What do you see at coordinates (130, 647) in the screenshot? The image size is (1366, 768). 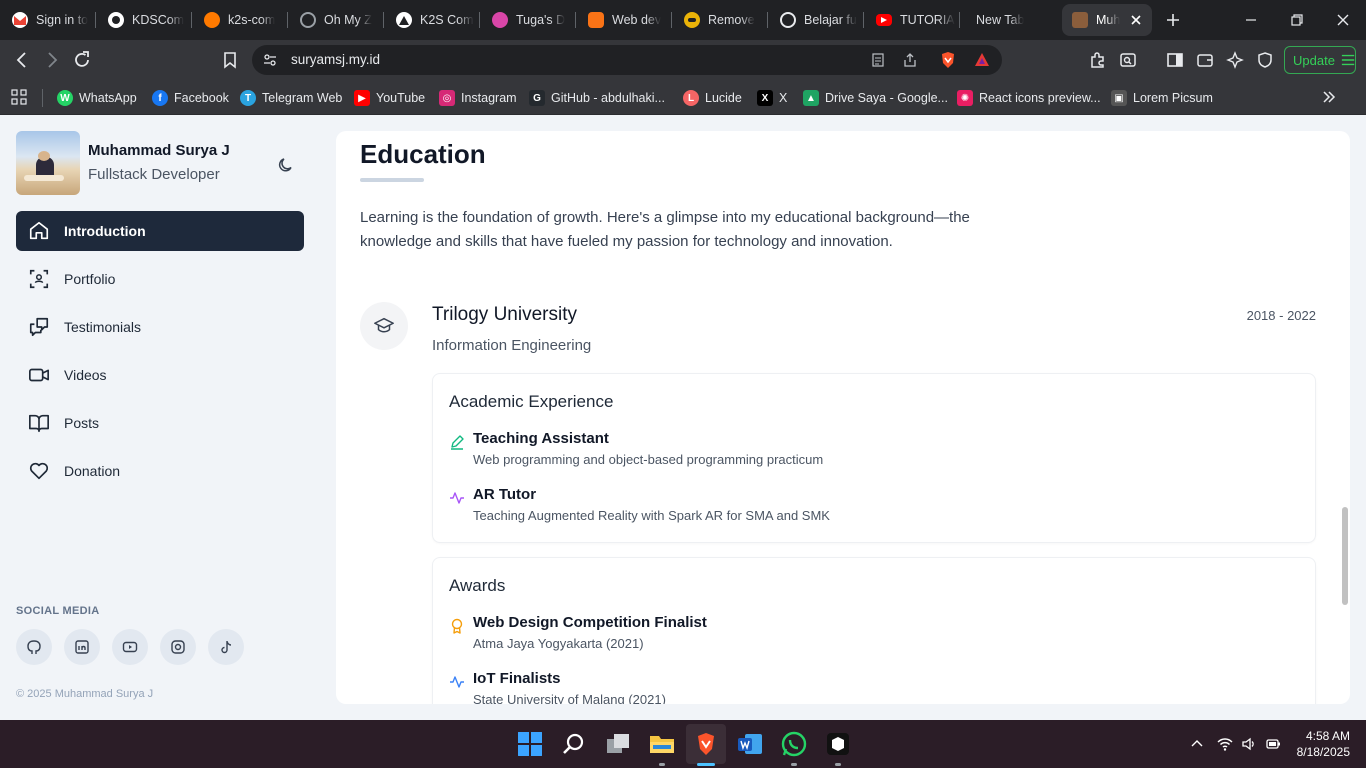 I see `youtube-link` at bounding box center [130, 647].